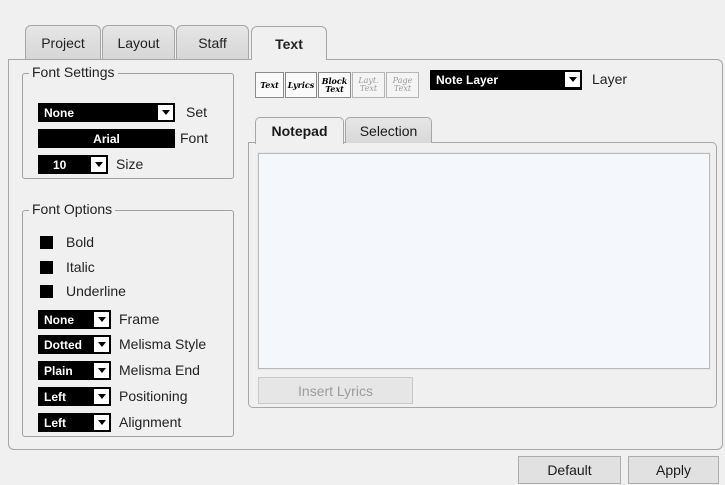 This screenshot has width=725, height=485. What do you see at coordinates (610, 79) in the screenshot?
I see `layer-label: Layer` at bounding box center [610, 79].